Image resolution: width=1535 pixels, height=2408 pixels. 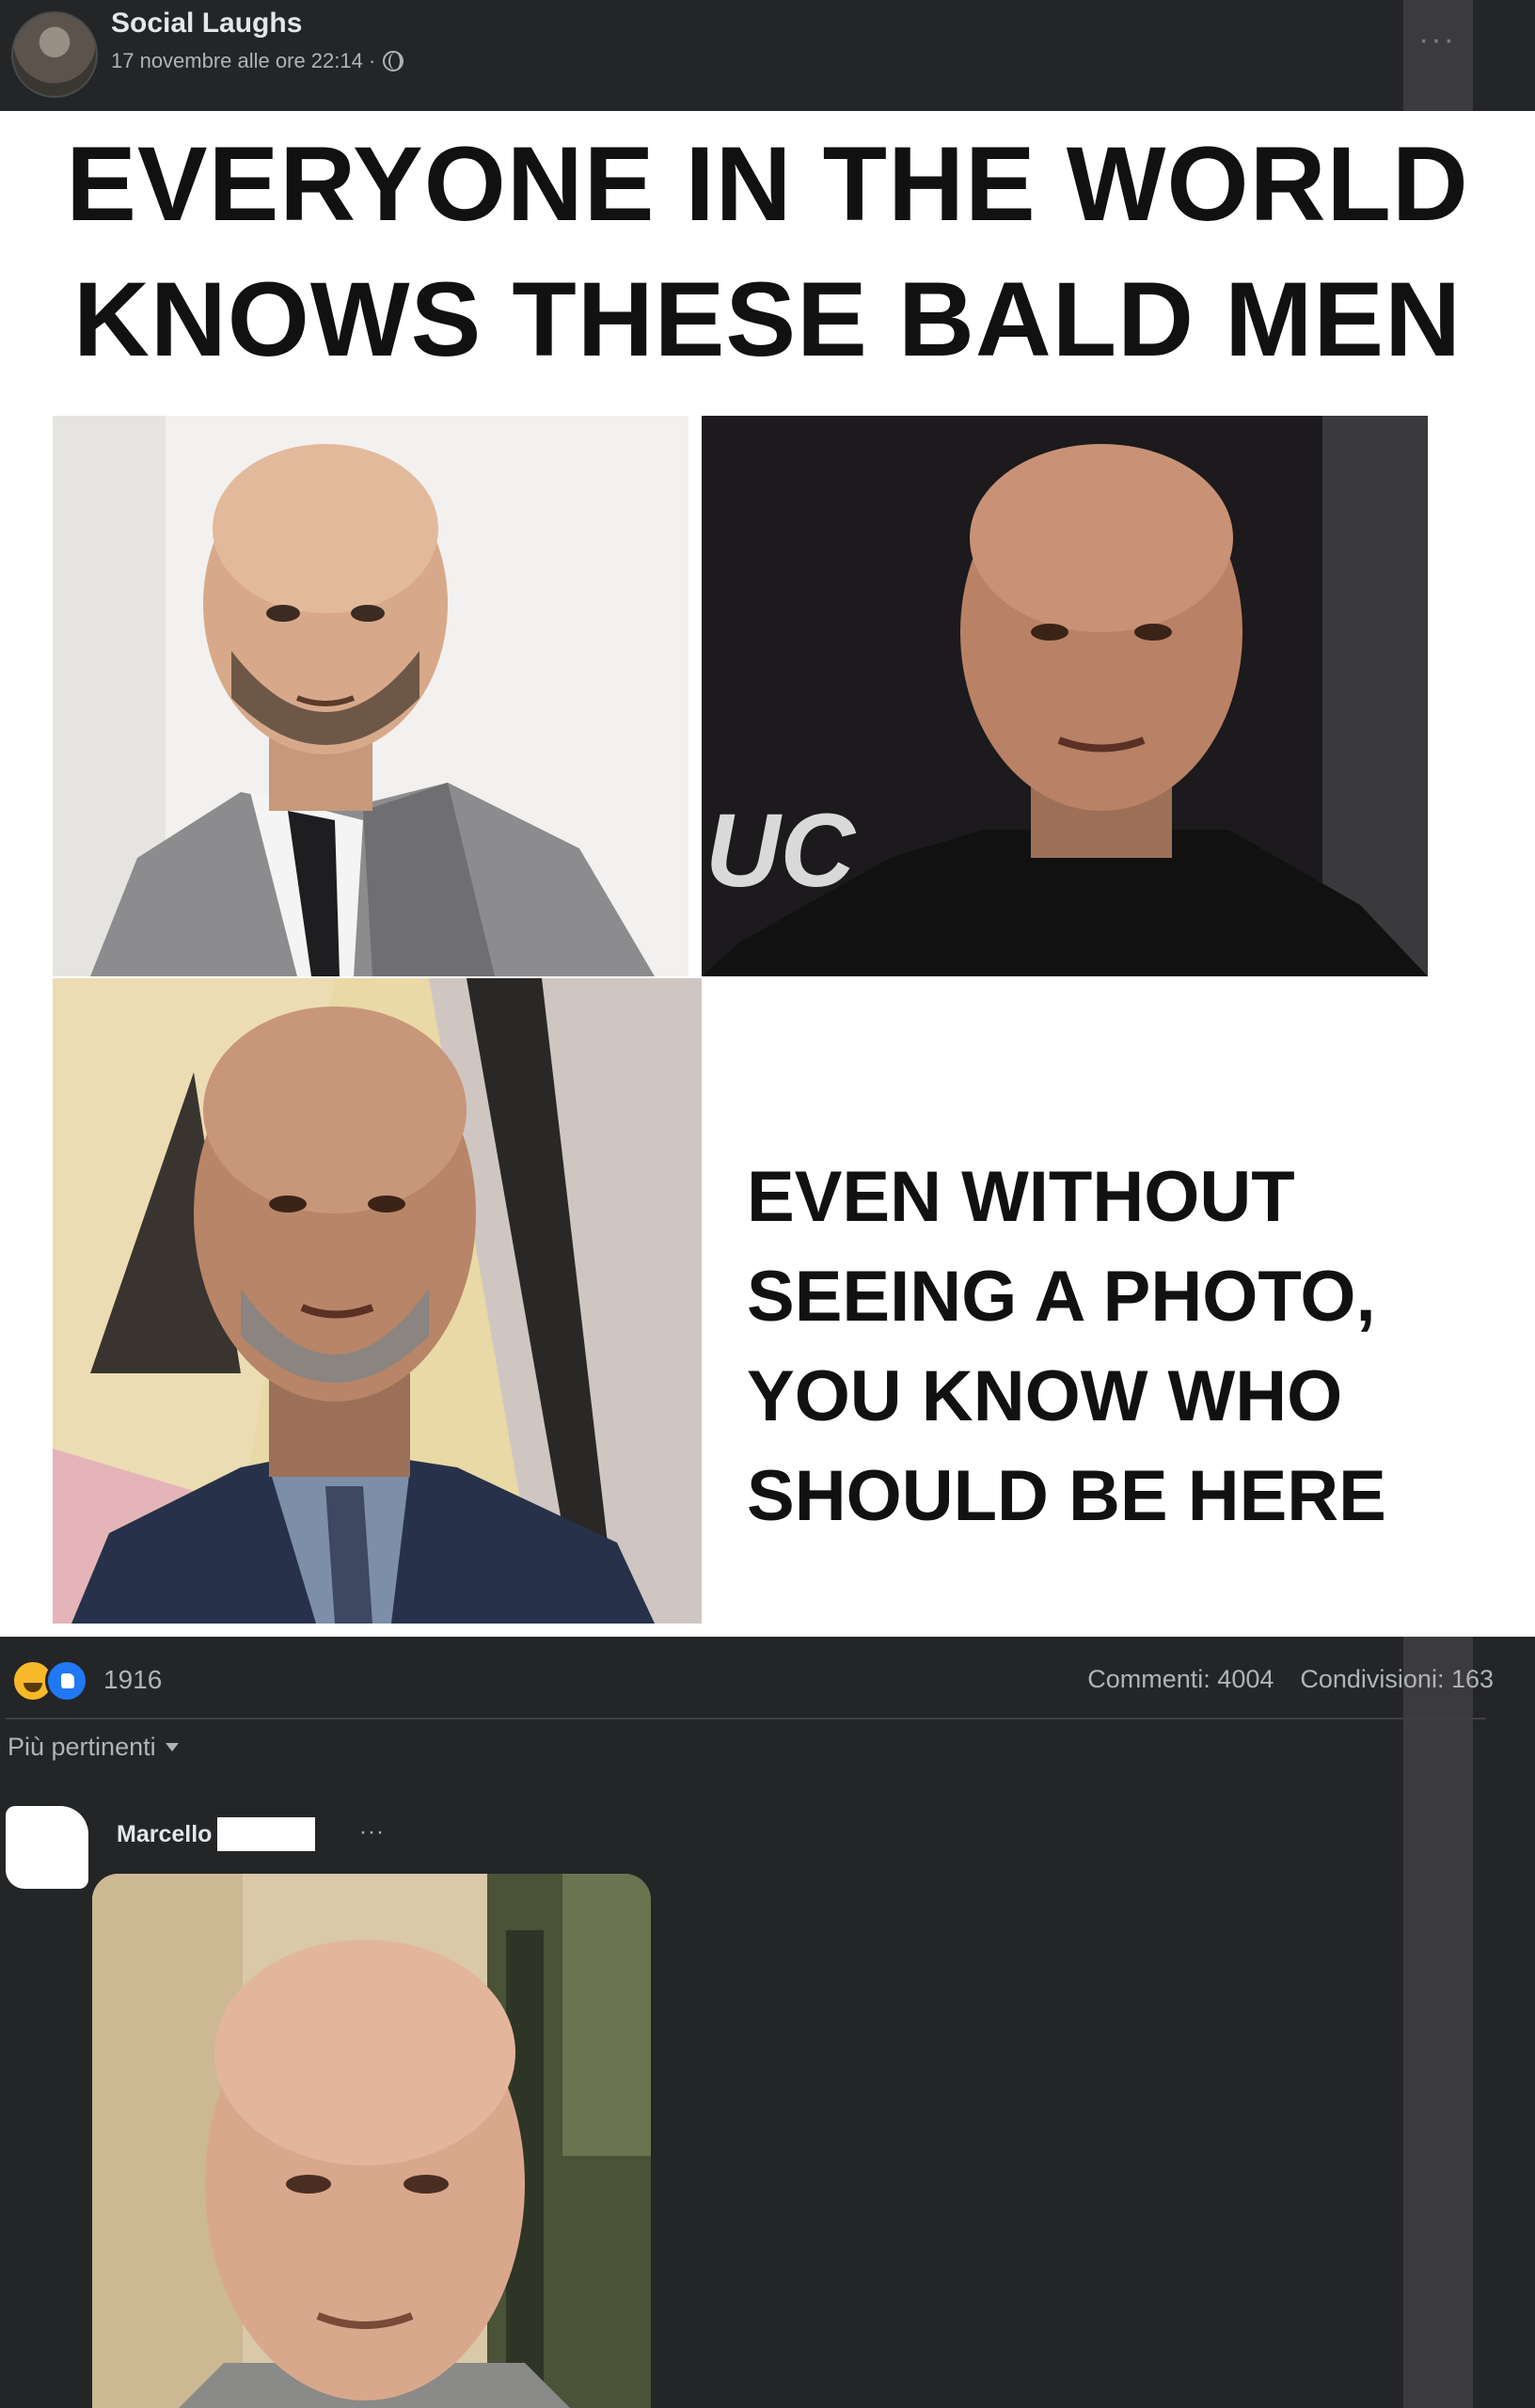 What do you see at coordinates (1021, 1197) in the screenshot?
I see `meme-caption-line: EVEN WITHOUT` at bounding box center [1021, 1197].